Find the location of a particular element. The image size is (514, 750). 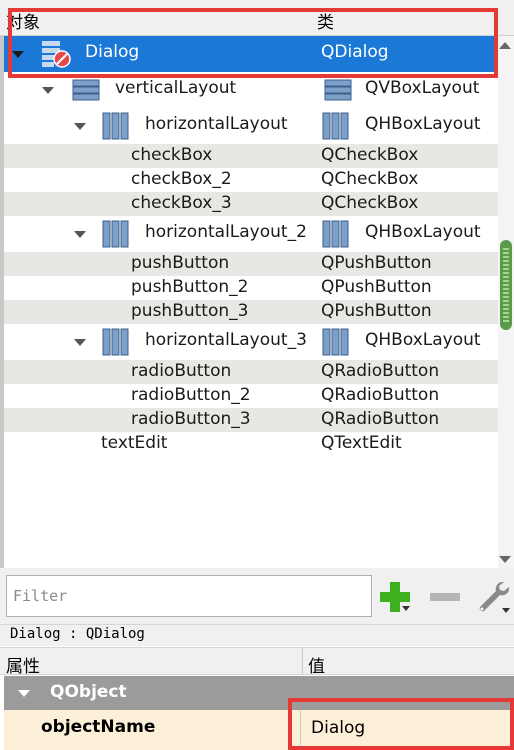

highlight-box-selected-object is located at coordinates (253, 43).